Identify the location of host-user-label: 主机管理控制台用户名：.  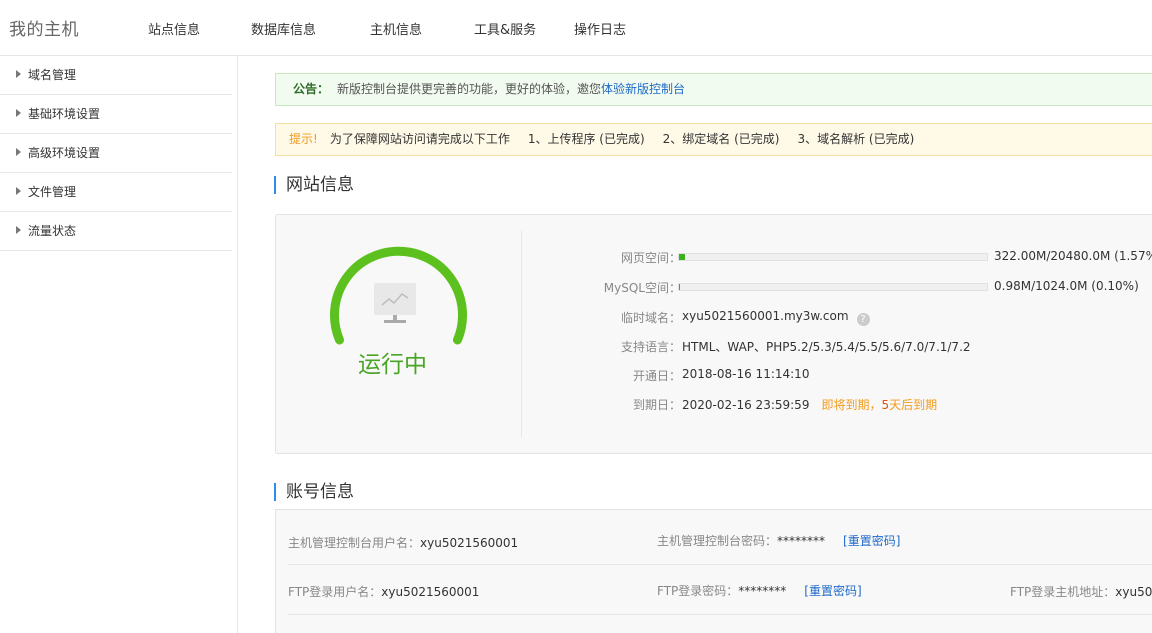
(354, 543).